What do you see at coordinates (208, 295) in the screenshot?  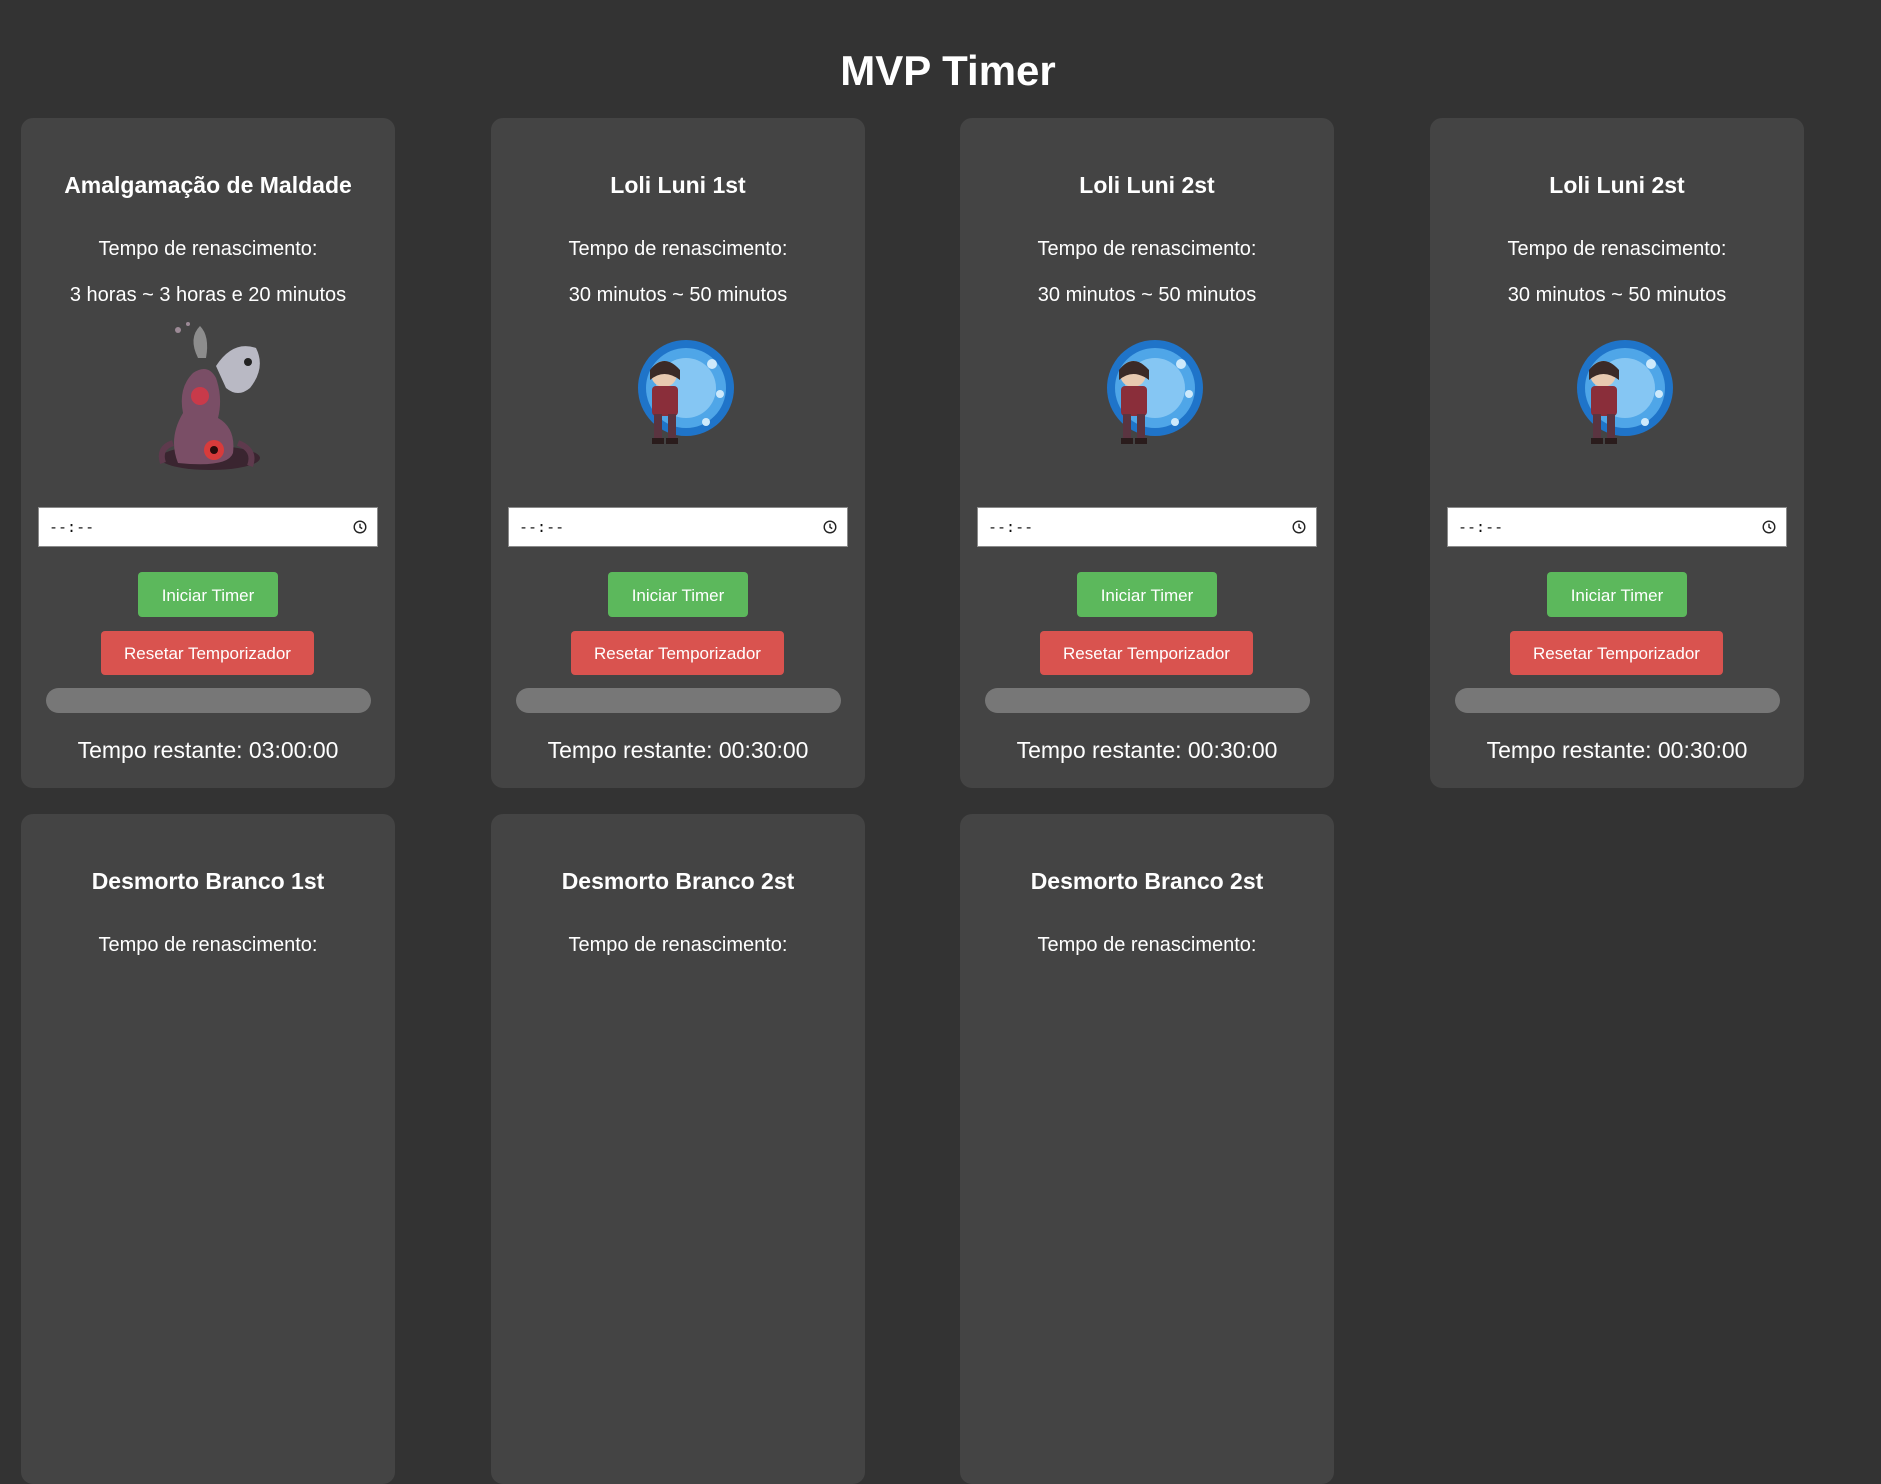 I see `respawn-value: 3 horas ~ 3 horas e 20 minutos` at bounding box center [208, 295].